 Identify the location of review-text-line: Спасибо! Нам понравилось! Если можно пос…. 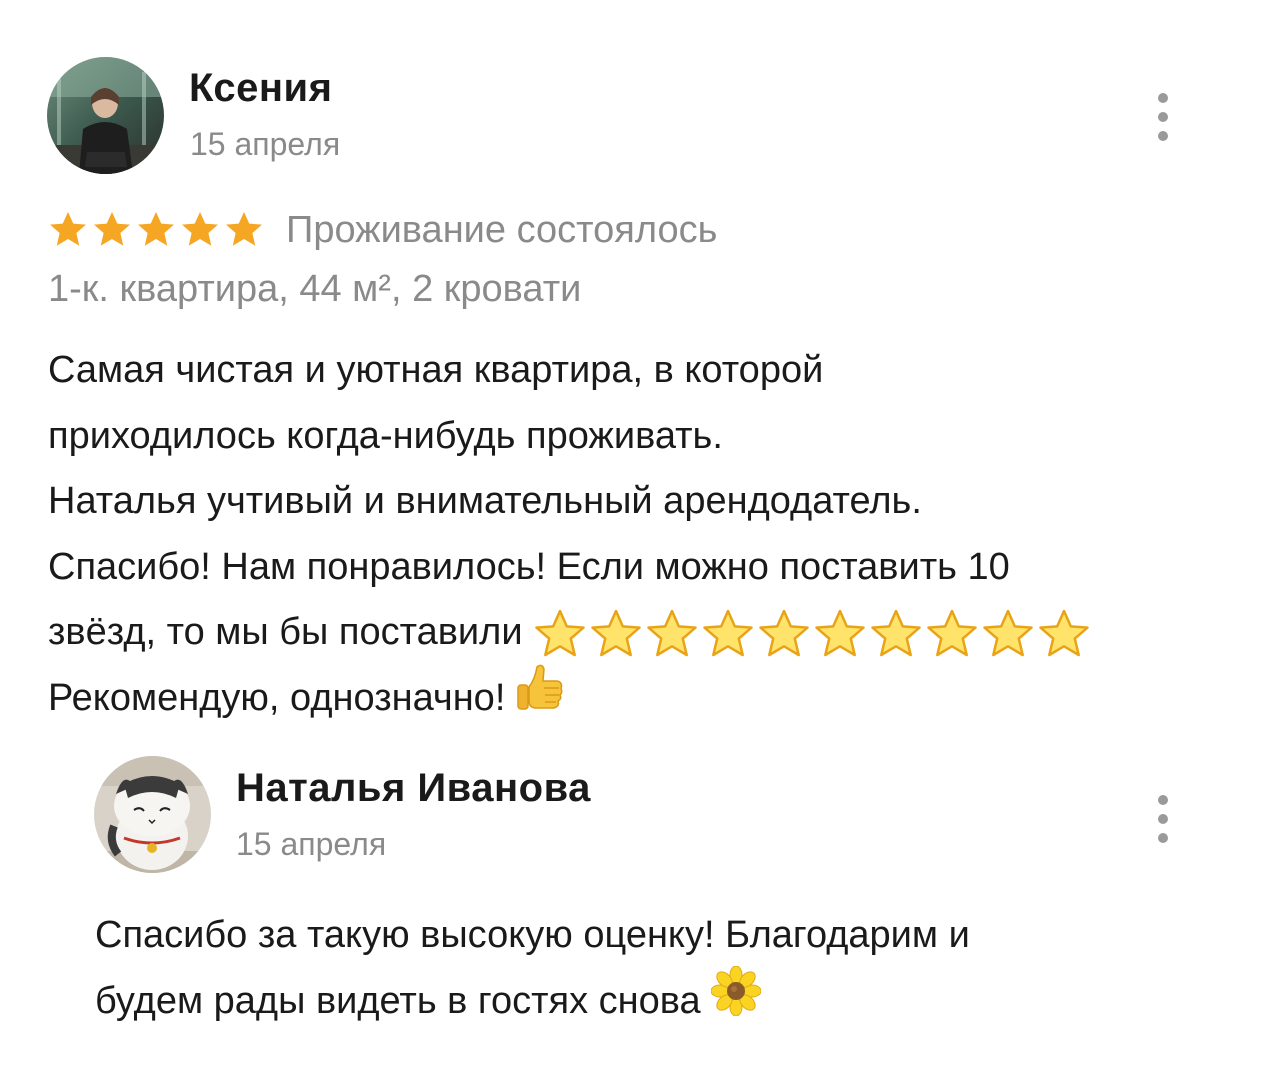
(529, 566).